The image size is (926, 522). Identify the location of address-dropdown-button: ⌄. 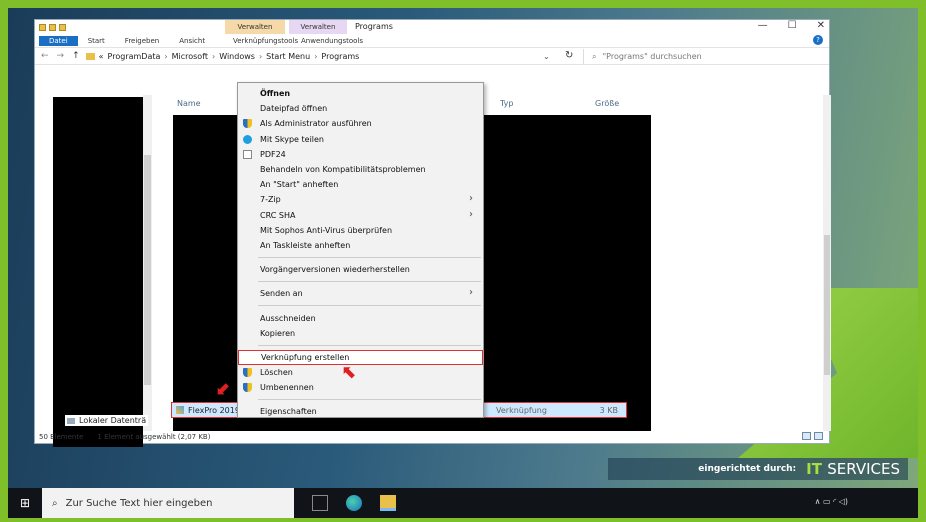
(546, 56).